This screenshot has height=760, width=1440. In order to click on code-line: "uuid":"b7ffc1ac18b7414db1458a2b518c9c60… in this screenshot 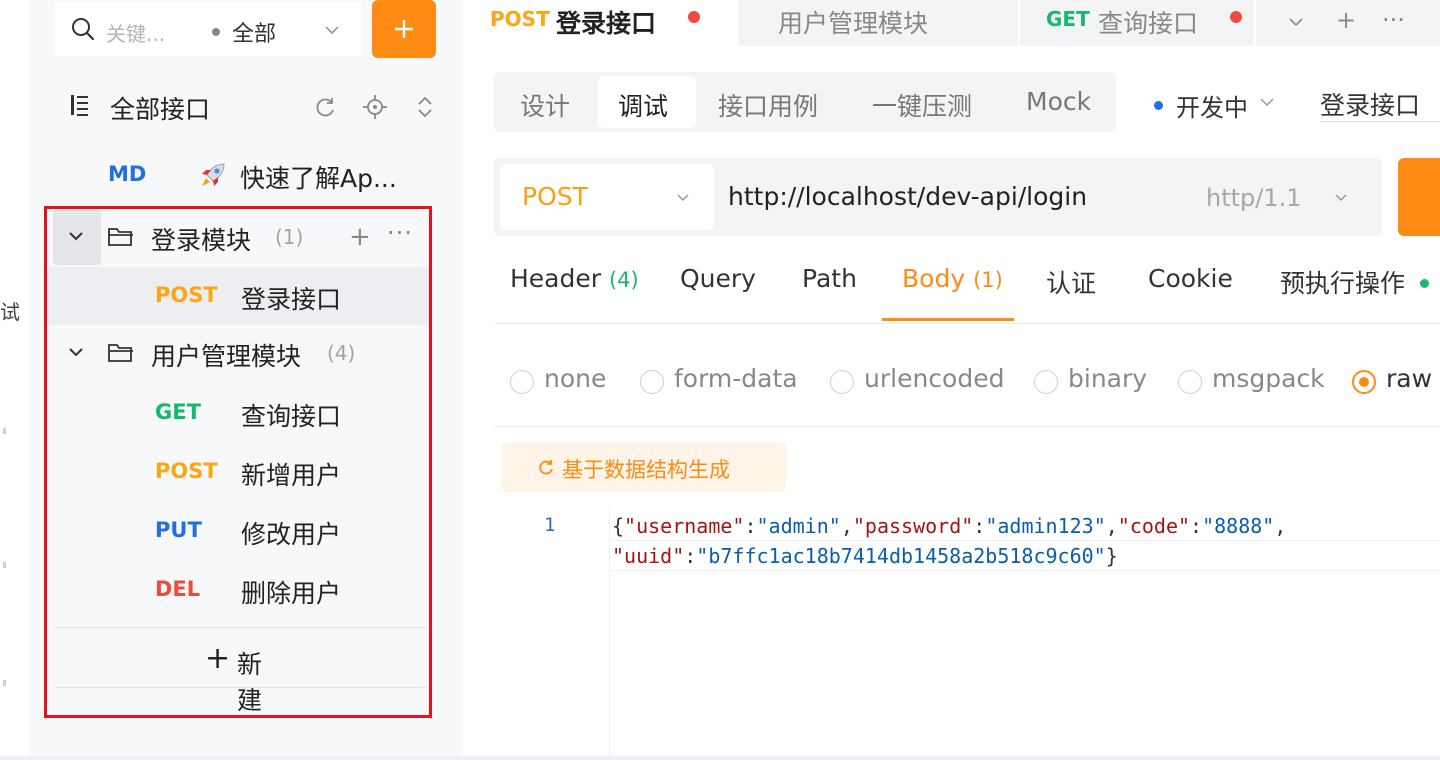, I will do `click(865, 556)`.